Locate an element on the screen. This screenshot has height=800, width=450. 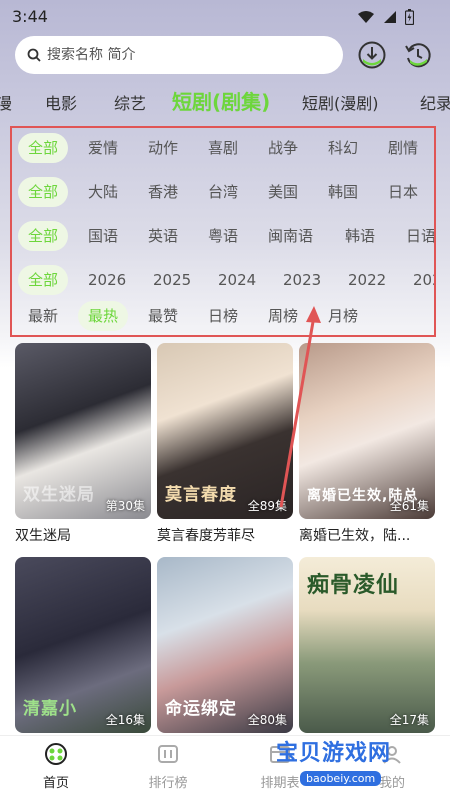
year-chip: 全部 is located at coordinates (43, 280).